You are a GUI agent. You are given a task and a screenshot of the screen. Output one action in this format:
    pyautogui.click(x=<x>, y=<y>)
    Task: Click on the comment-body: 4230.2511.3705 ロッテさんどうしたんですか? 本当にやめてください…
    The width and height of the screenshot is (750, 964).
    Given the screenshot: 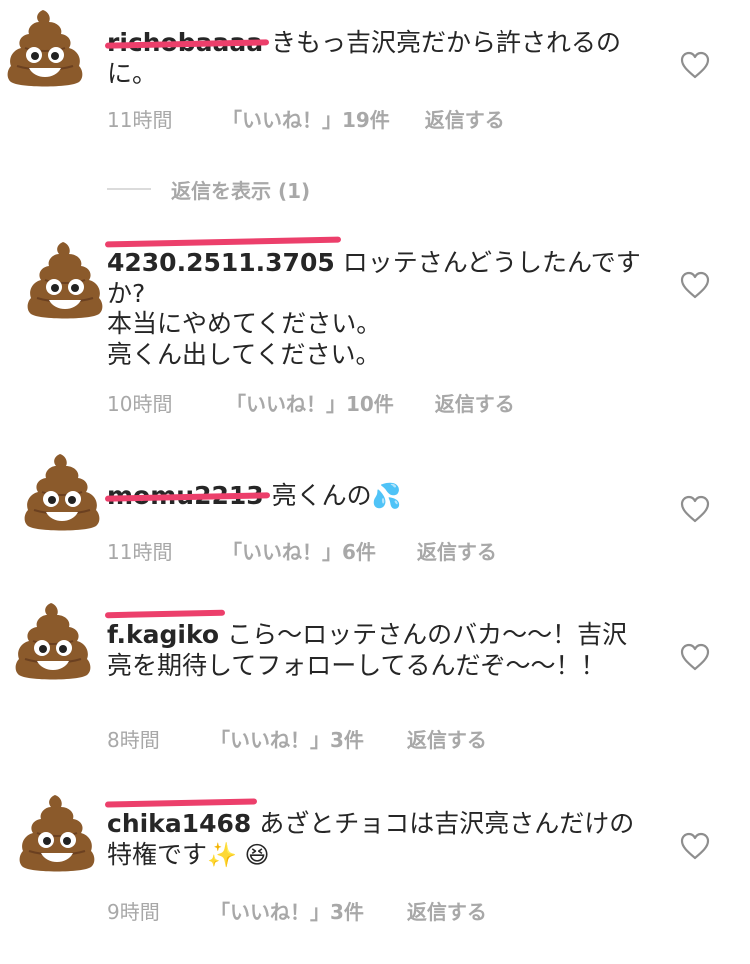 What is the action you would take?
    pyautogui.click(x=373, y=303)
    